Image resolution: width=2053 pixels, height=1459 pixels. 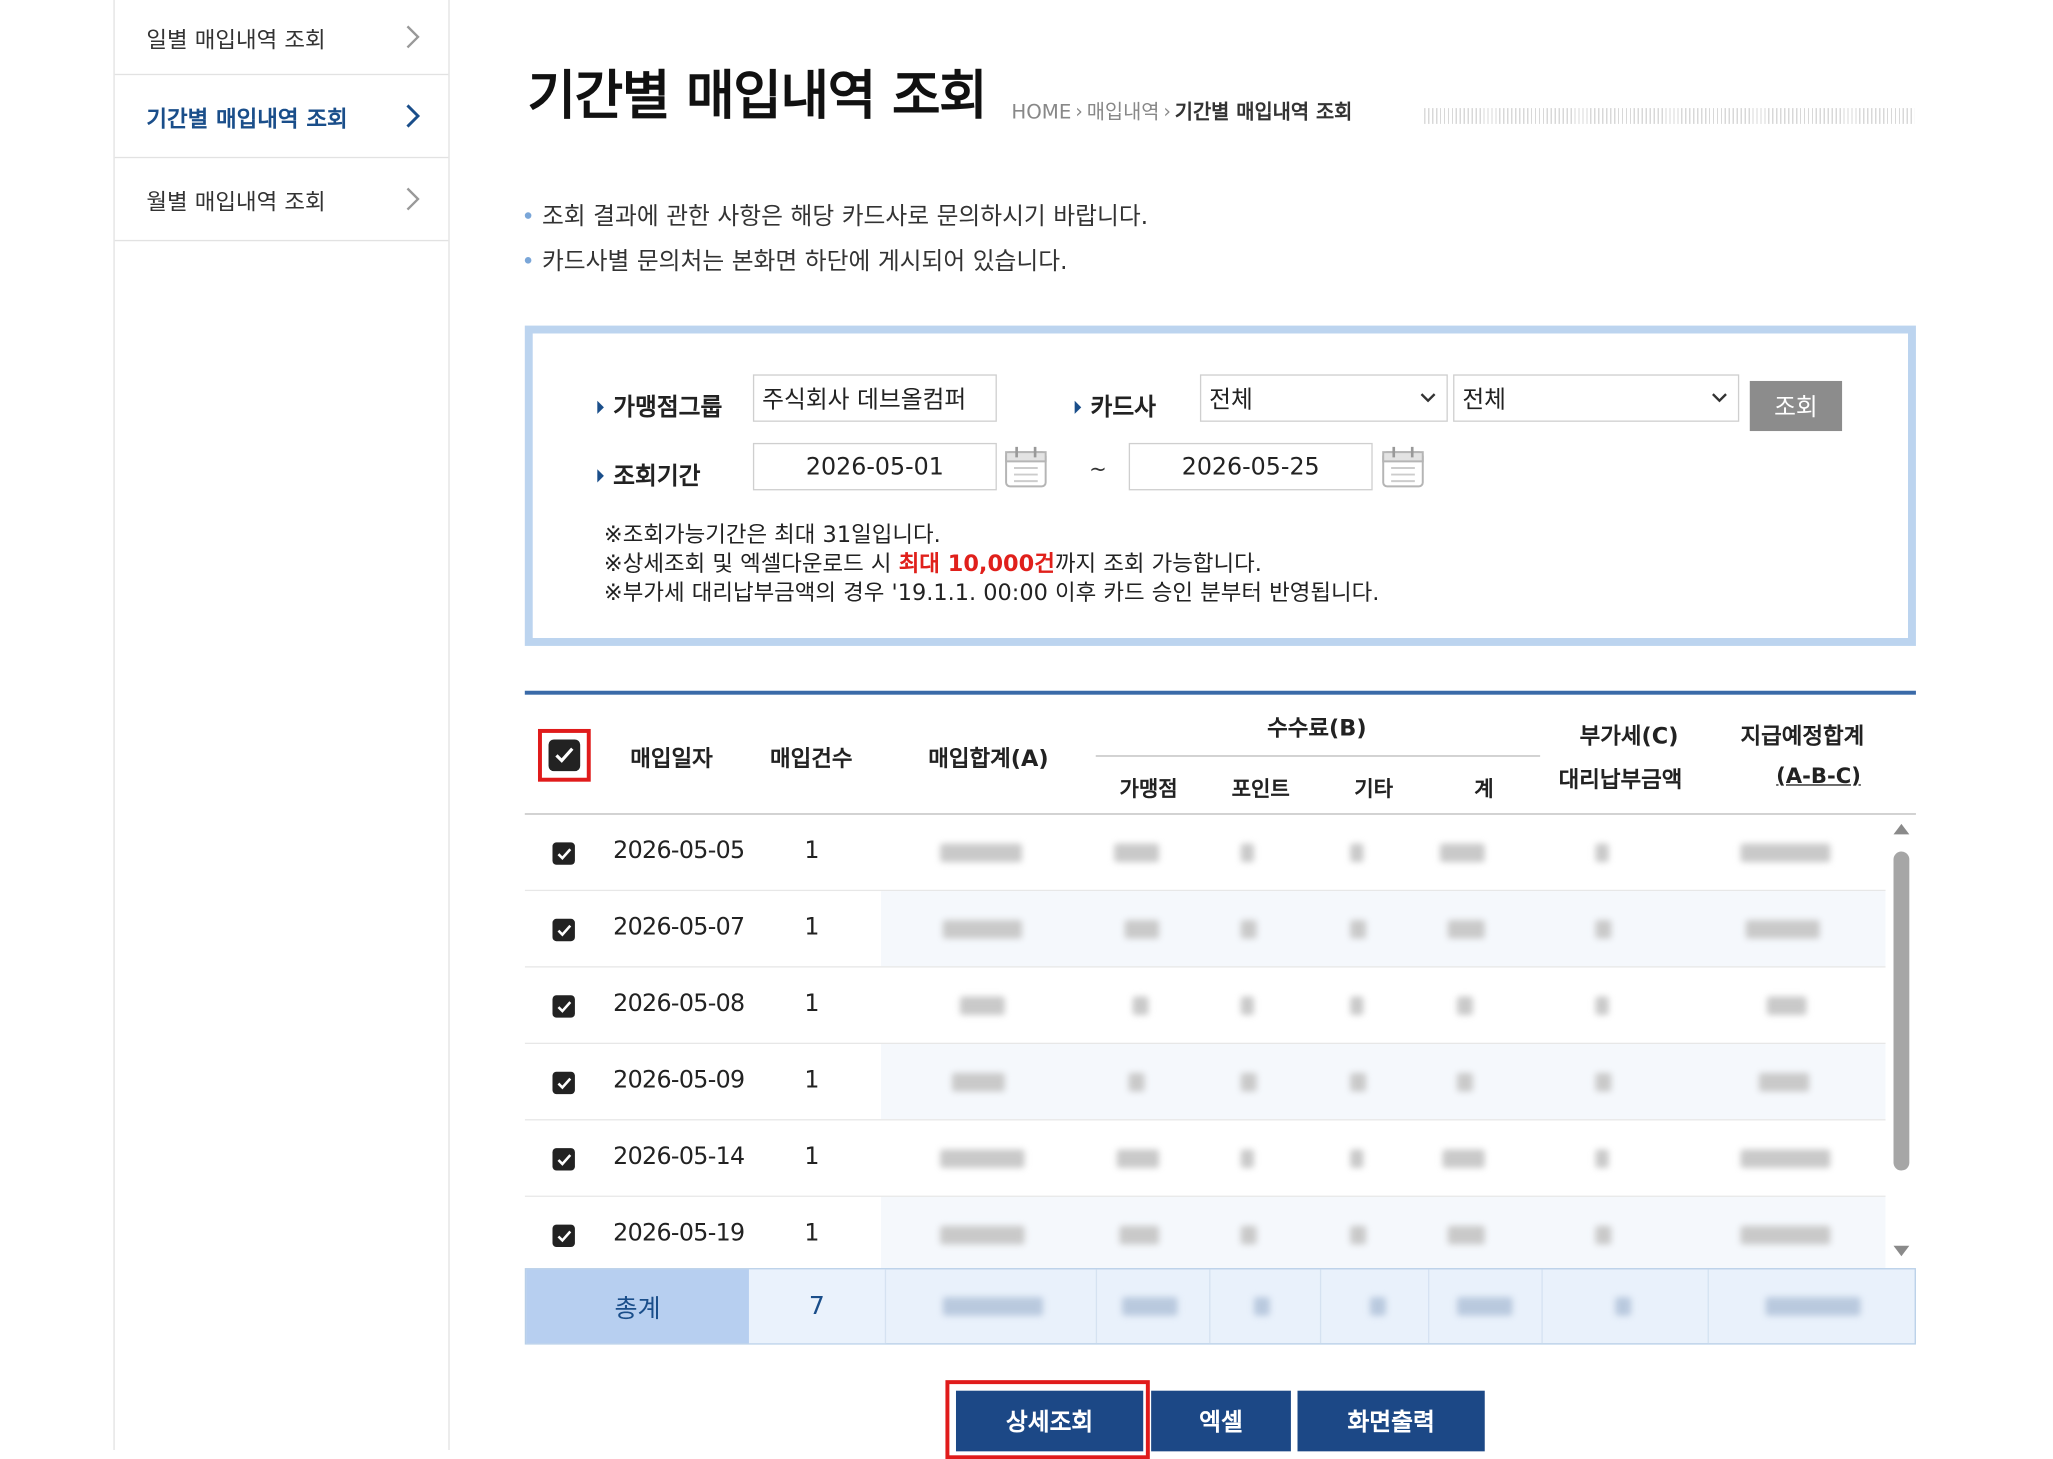 I want to click on row-date: 2026-05-14, so click(x=679, y=1156).